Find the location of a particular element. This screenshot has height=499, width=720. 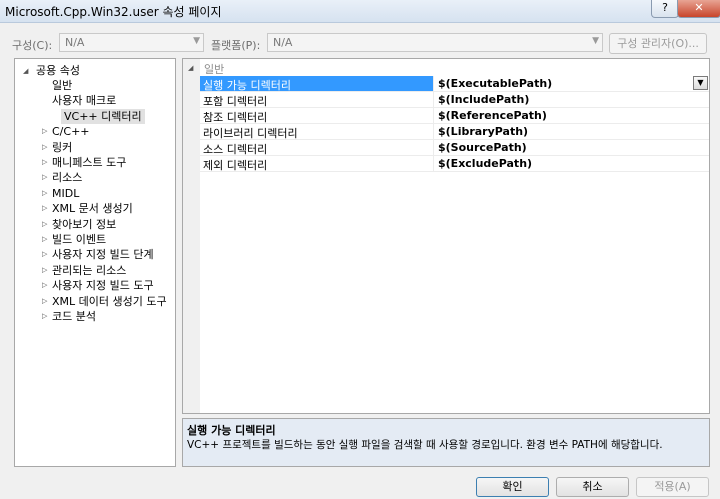

property-row: 포함 디렉터리 $(IncludePath) is located at coordinates (454, 100).